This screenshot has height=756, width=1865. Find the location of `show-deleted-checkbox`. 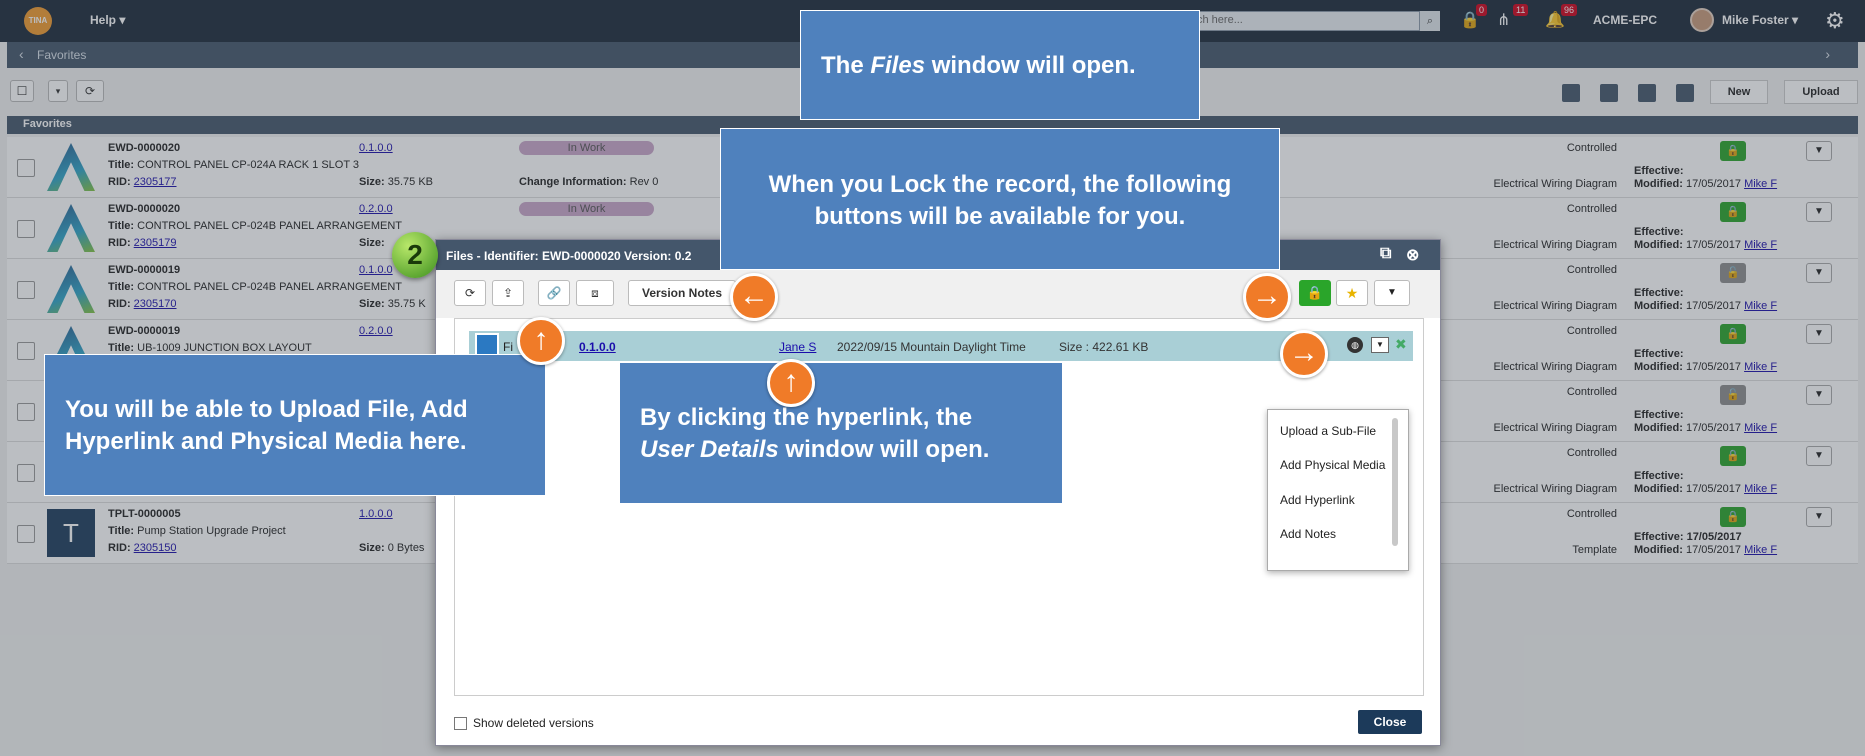

show-deleted-checkbox is located at coordinates (460, 723).